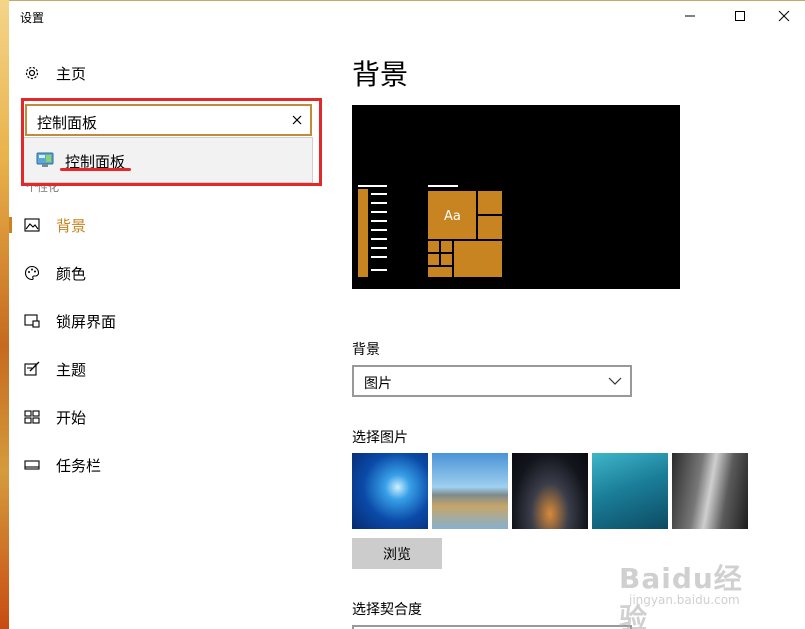 The image size is (805, 629). Describe the element at coordinates (95, 169) in the screenshot. I see `red-underline-annotation` at that location.